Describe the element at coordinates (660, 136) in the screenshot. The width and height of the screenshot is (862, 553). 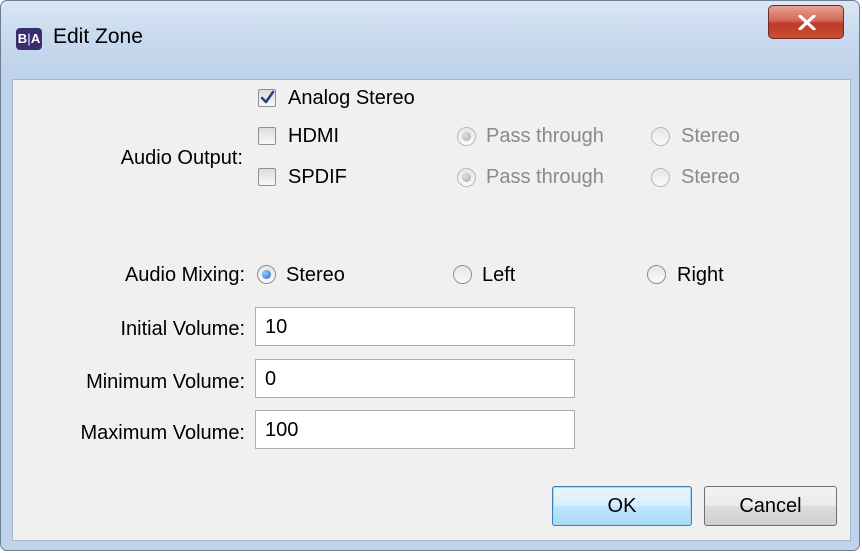
I see `hdmi-stereo-radio` at that location.